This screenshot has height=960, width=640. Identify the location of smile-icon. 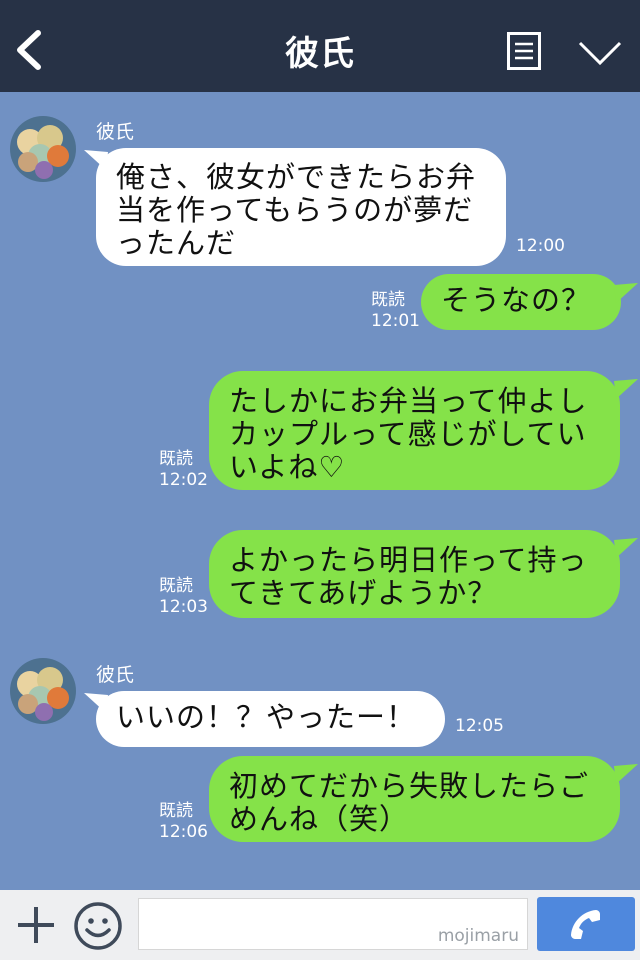
(98, 926).